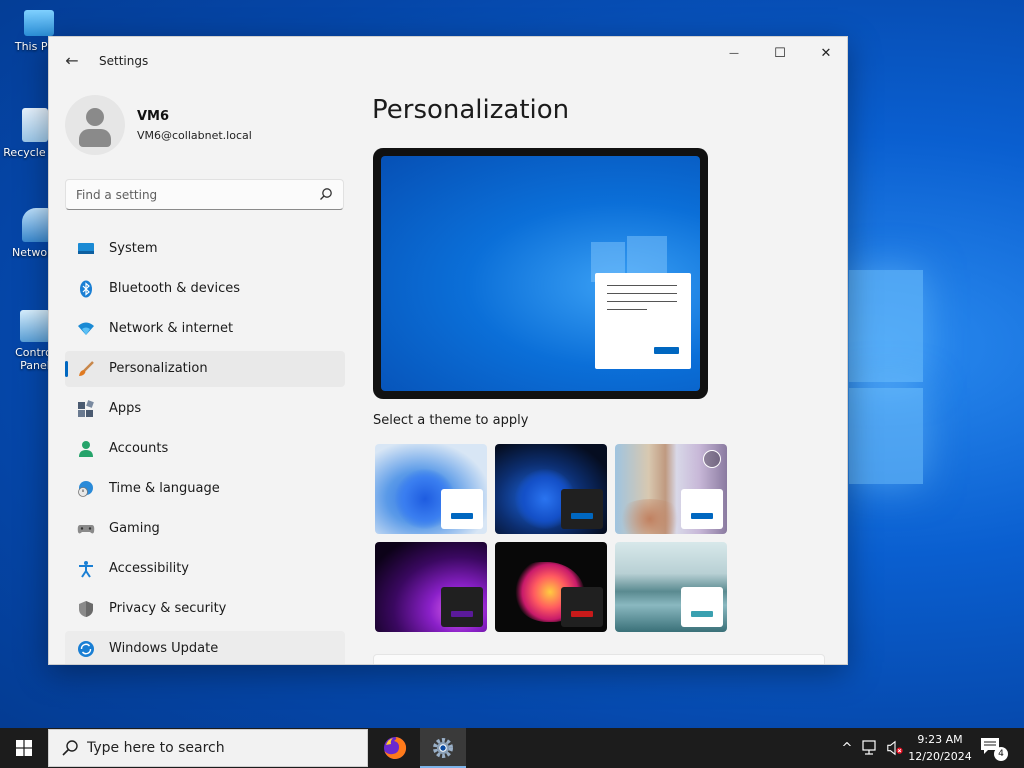  I want to click on sidebar-item-label: Apps, so click(125, 408).